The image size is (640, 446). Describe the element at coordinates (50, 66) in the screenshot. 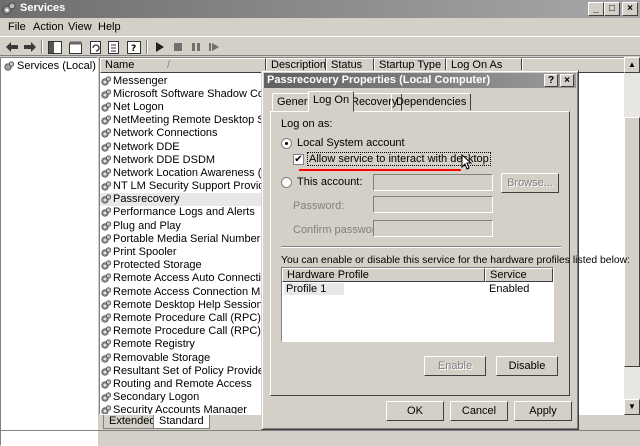

I see `tree-node-services-local: Services (Local)` at that location.